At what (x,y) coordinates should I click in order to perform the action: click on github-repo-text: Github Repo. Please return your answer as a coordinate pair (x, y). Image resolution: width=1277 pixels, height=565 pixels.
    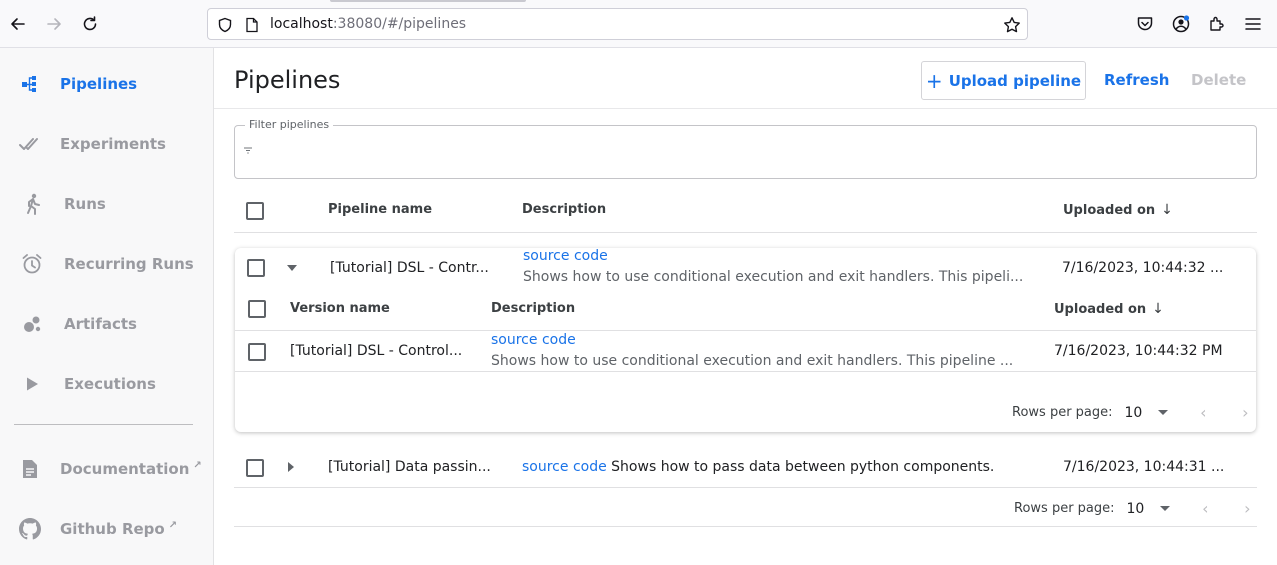
    Looking at the image, I should click on (112, 529).